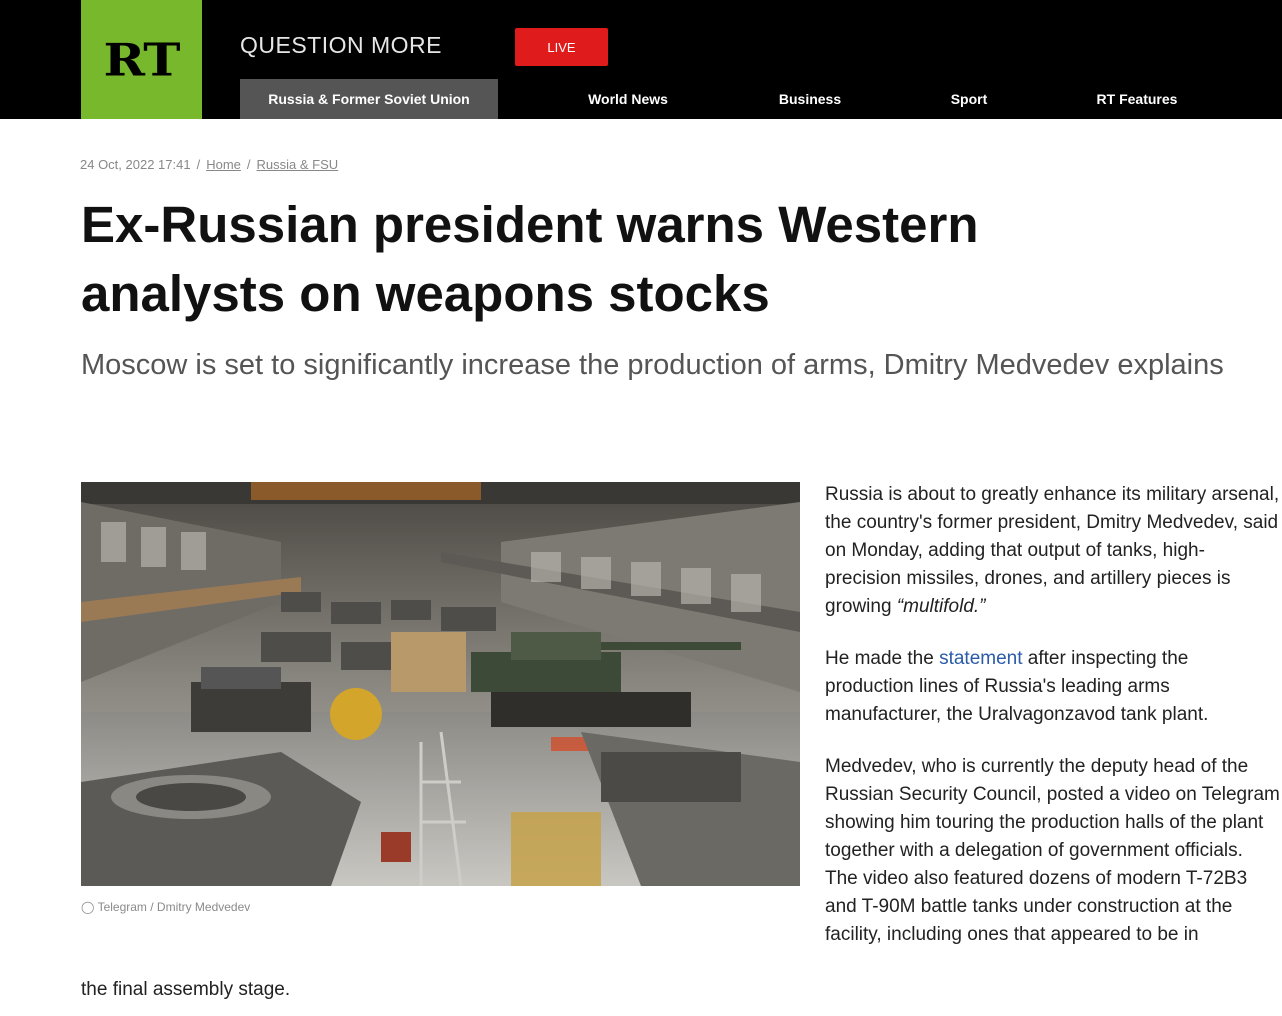  I want to click on breadcrumb: 24 Oct, 2022 17:41 / Home / Russia & FSU, so click(209, 164).